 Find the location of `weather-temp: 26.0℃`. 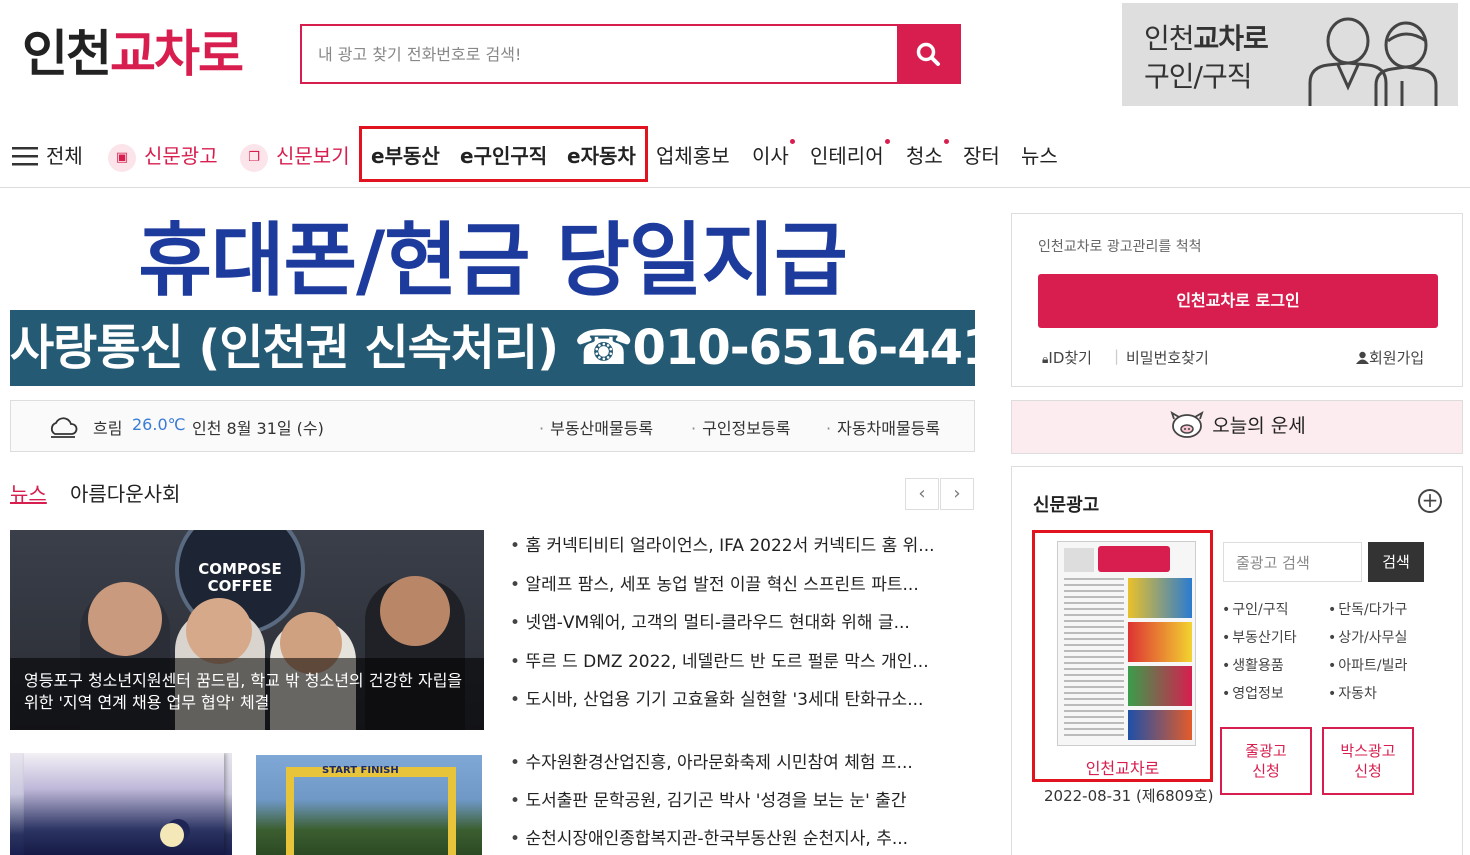

weather-temp: 26.0℃ is located at coordinates (159, 424).